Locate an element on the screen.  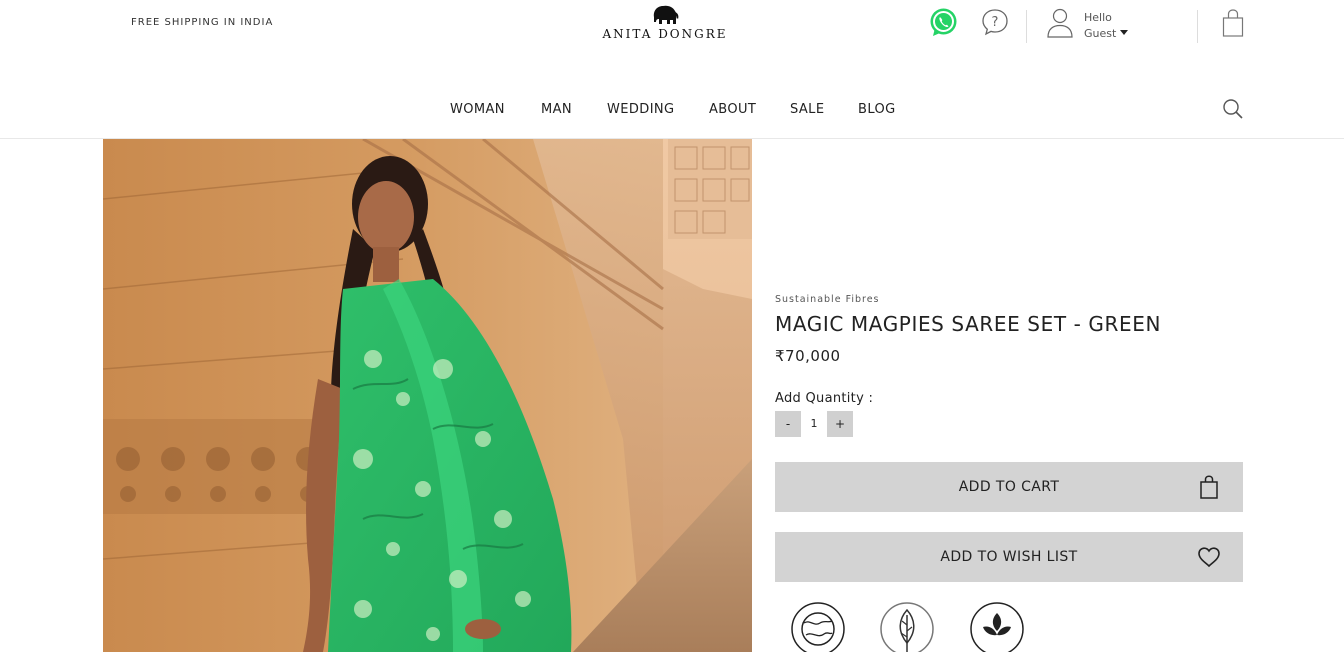
brand-logo: ANITA DONGRE is located at coordinates (665, 22).